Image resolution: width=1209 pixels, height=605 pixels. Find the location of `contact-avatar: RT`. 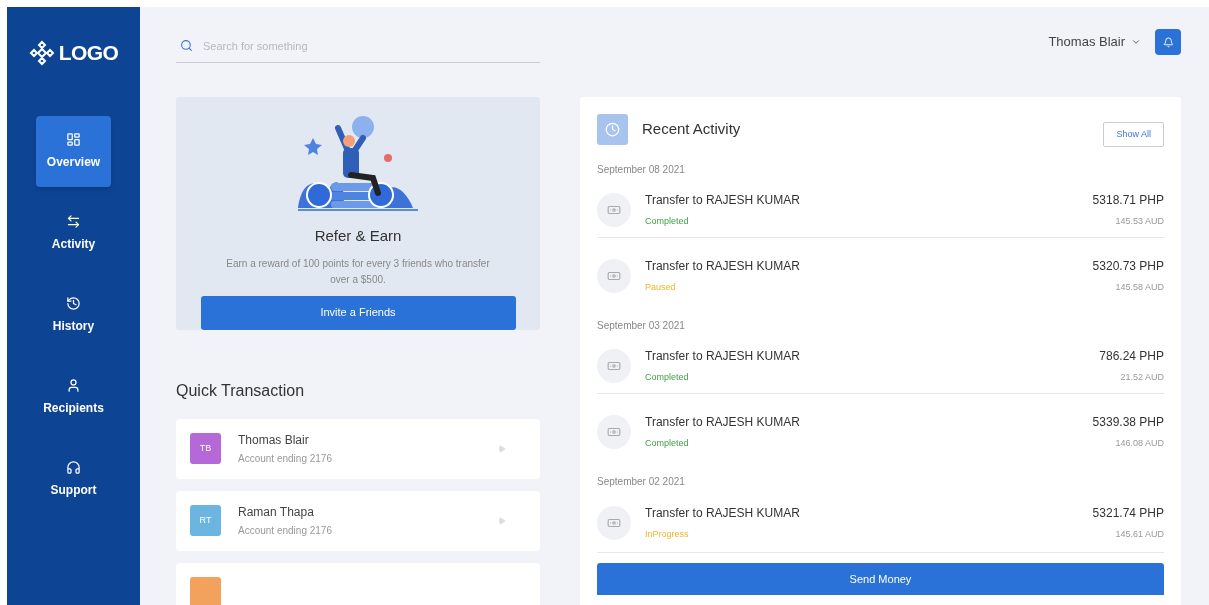

contact-avatar: RT is located at coordinates (205, 520).